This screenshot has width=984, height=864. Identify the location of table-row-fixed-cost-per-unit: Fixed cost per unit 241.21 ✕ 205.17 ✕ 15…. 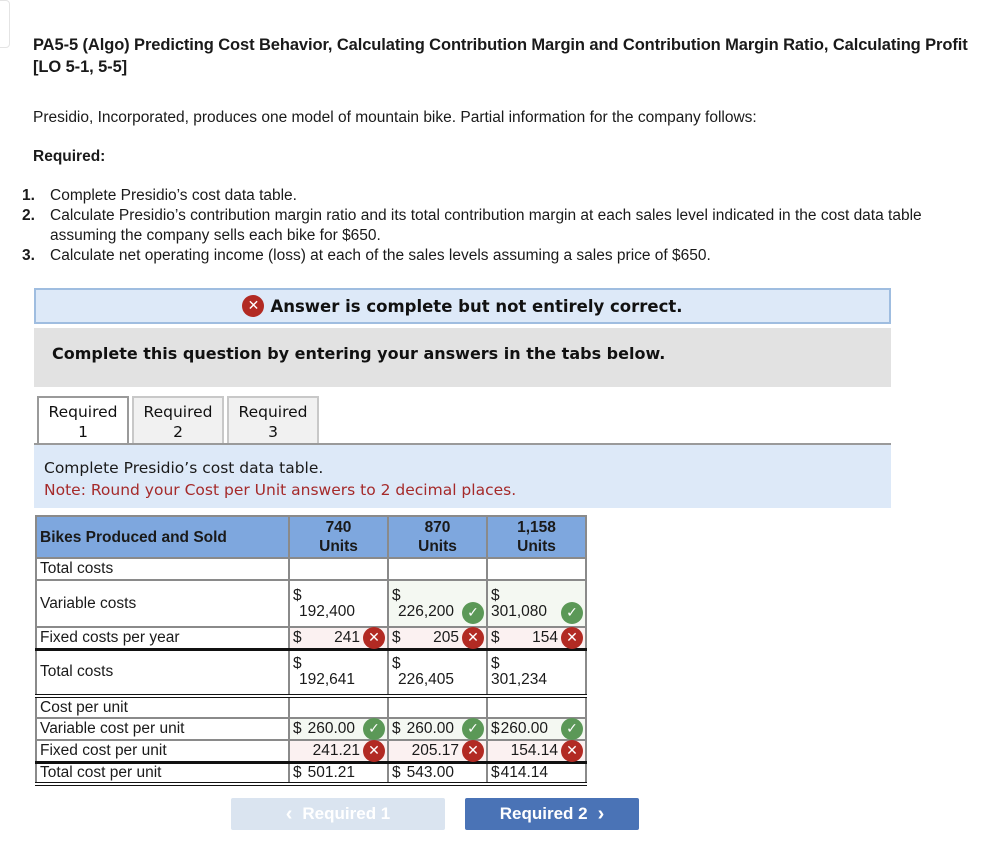
(311, 751).